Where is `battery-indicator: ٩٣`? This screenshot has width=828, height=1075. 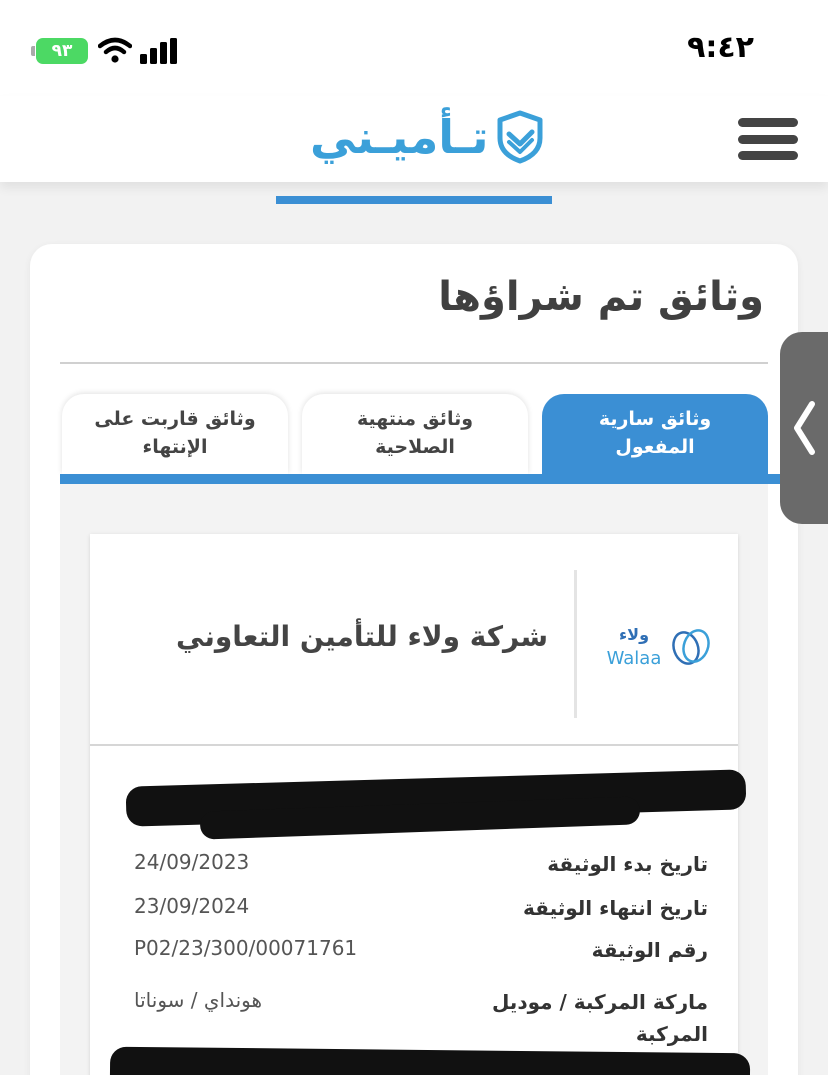
battery-indicator: ٩٣ is located at coordinates (59, 51).